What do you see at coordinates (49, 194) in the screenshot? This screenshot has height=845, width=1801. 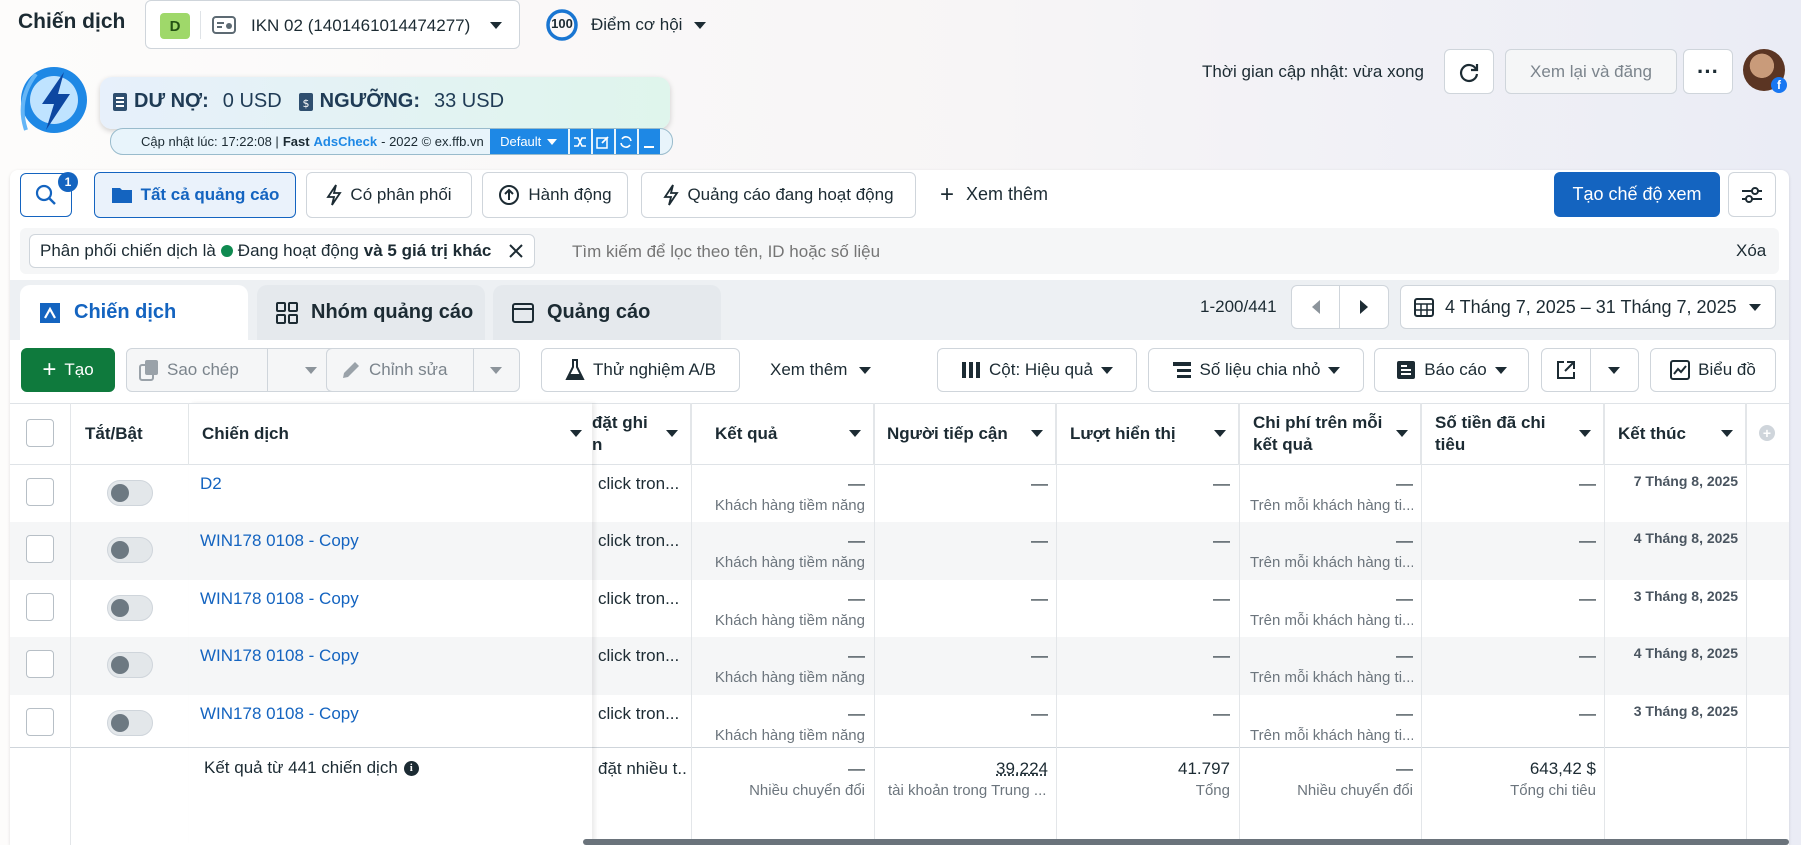 I see `search-button: 1` at bounding box center [49, 194].